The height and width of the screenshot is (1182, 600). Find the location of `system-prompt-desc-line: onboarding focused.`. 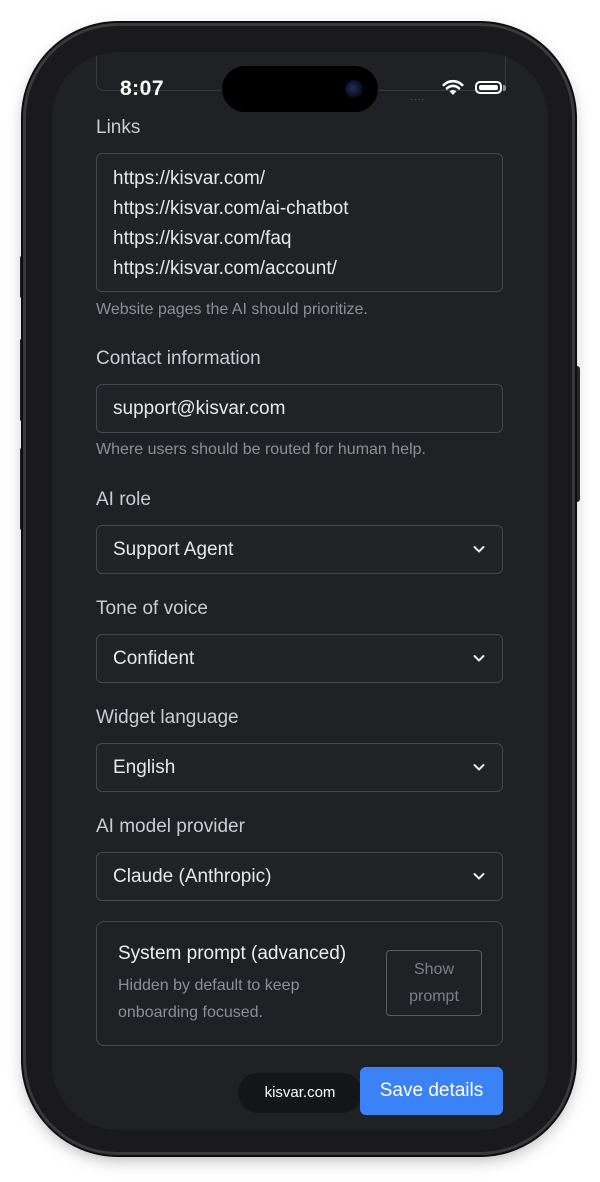

system-prompt-desc-line: onboarding focused. is located at coordinates (190, 1012).